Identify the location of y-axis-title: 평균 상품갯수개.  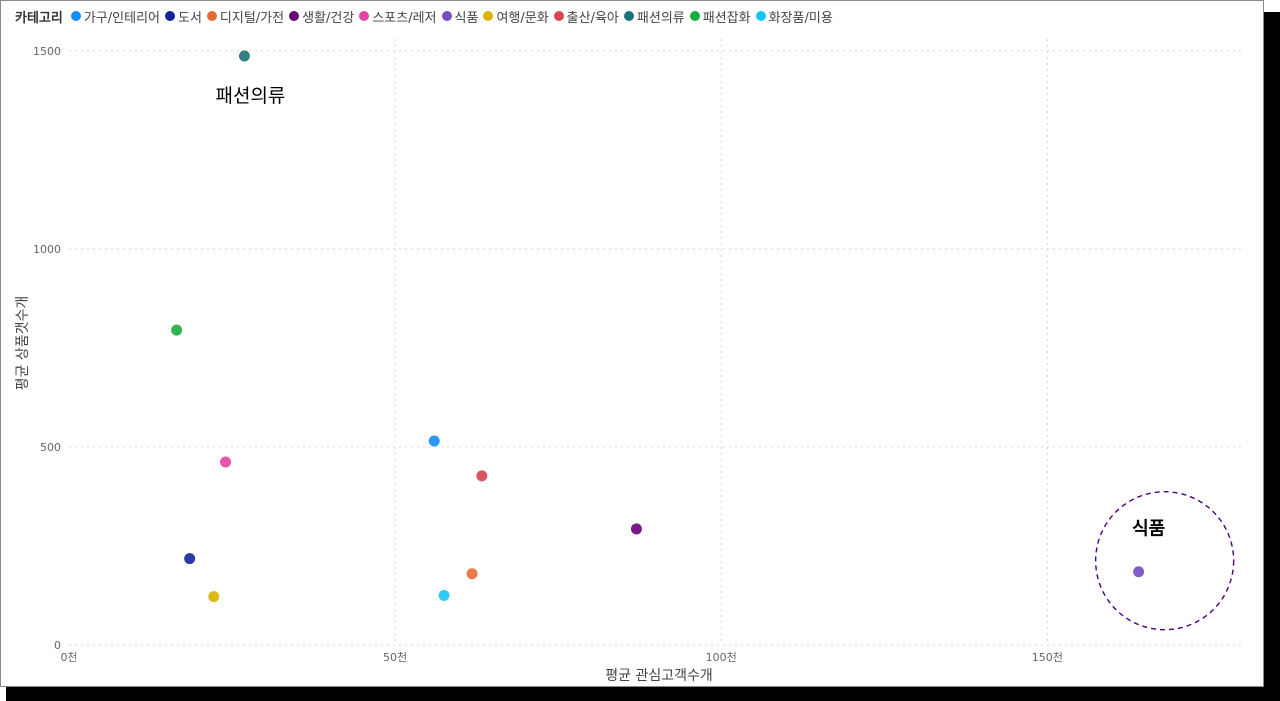
(23, 343).